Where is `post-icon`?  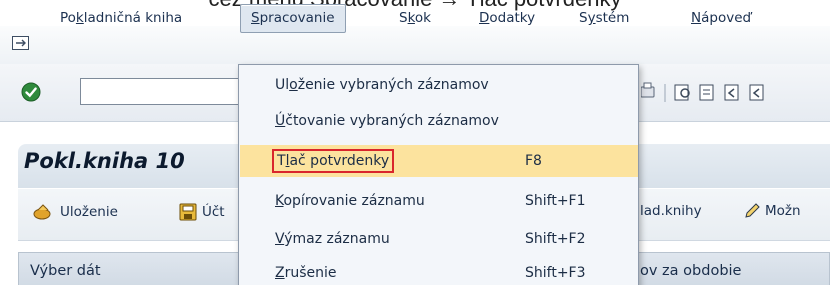
post-icon is located at coordinates (188, 212).